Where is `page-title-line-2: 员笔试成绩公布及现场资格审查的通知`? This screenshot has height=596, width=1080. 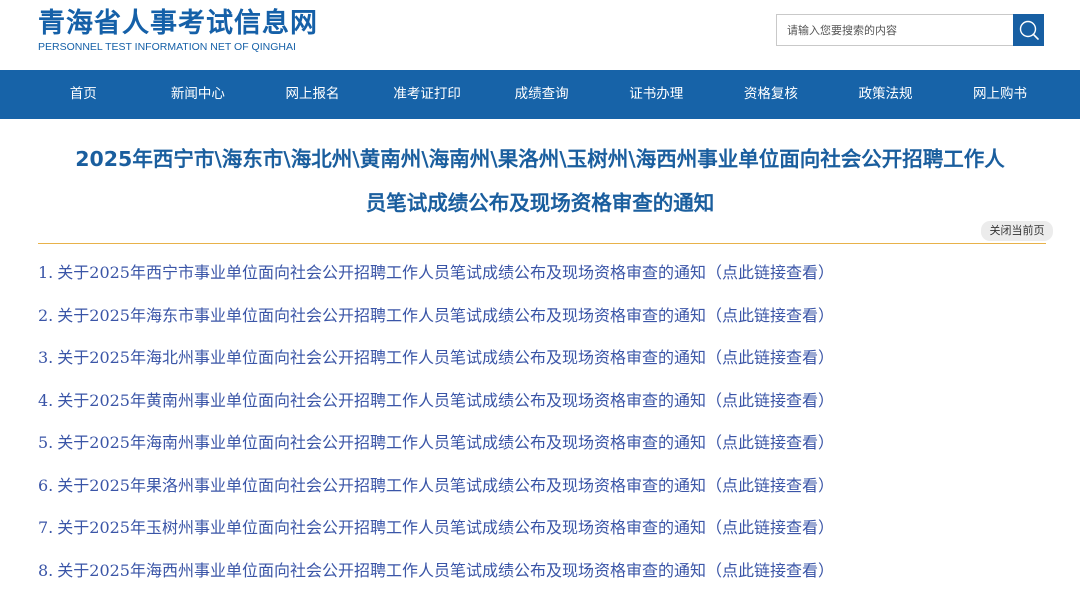
page-title-line-2: 员笔试成绩公布及现场资格审查的通知 is located at coordinates (540, 203).